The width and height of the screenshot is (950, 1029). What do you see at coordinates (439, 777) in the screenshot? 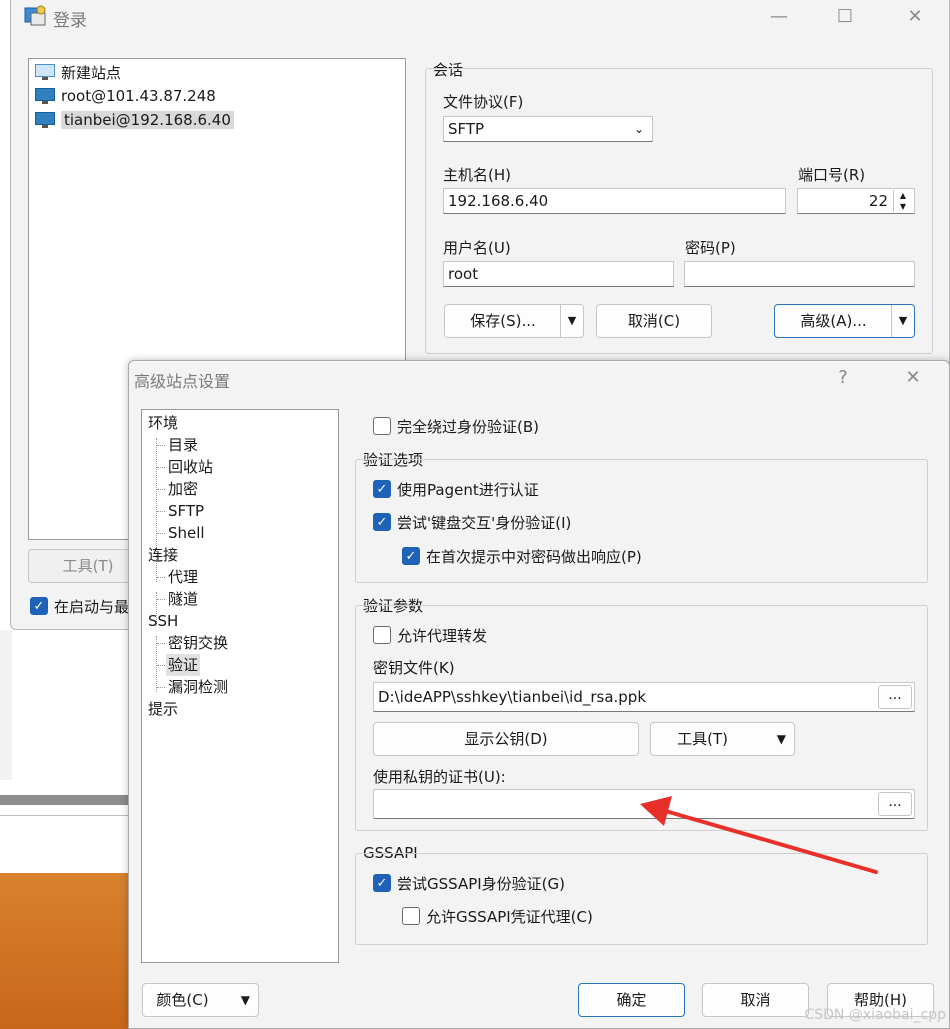
I see `certificate-label: 使用私钥的证书(U):` at bounding box center [439, 777].